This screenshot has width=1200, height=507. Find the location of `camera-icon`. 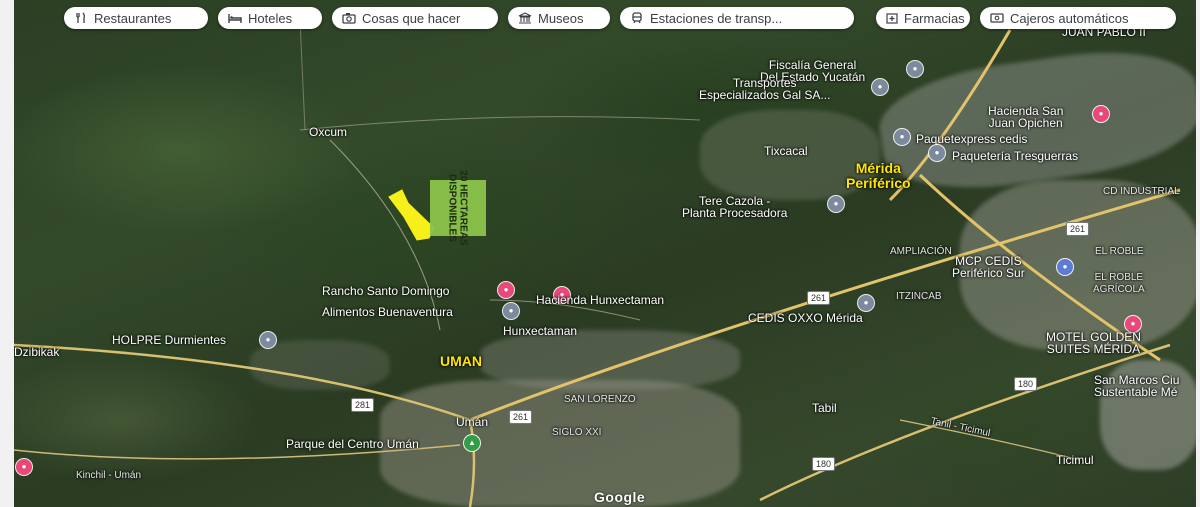

camera-icon is located at coordinates (349, 18).